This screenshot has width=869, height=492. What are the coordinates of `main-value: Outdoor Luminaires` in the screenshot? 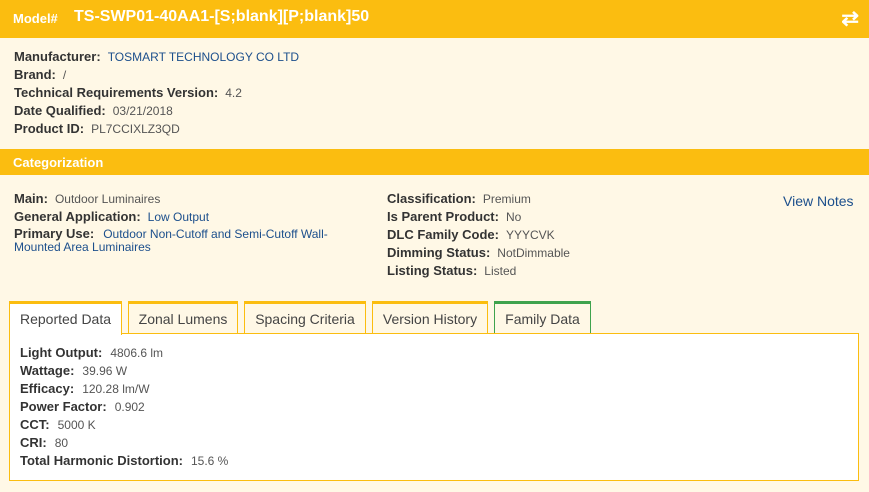 It's located at (107, 199).